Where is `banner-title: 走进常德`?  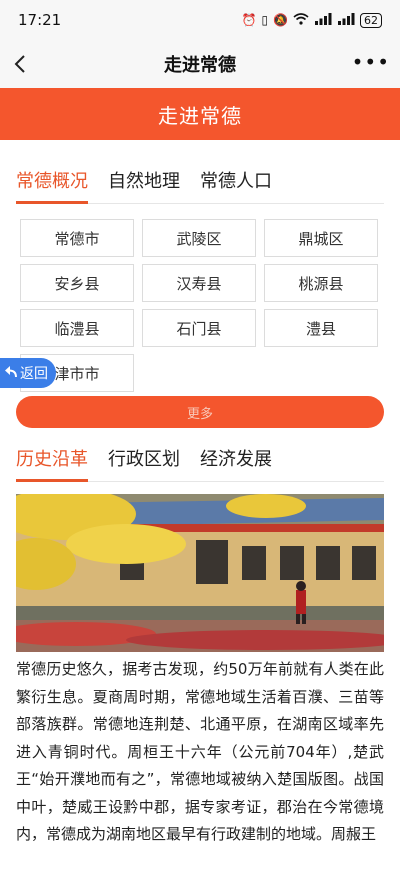 banner-title: 走进常德 is located at coordinates (200, 115).